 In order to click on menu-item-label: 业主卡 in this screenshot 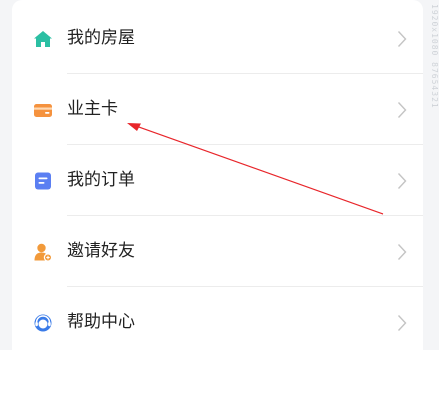, I will do `click(92, 109)`.